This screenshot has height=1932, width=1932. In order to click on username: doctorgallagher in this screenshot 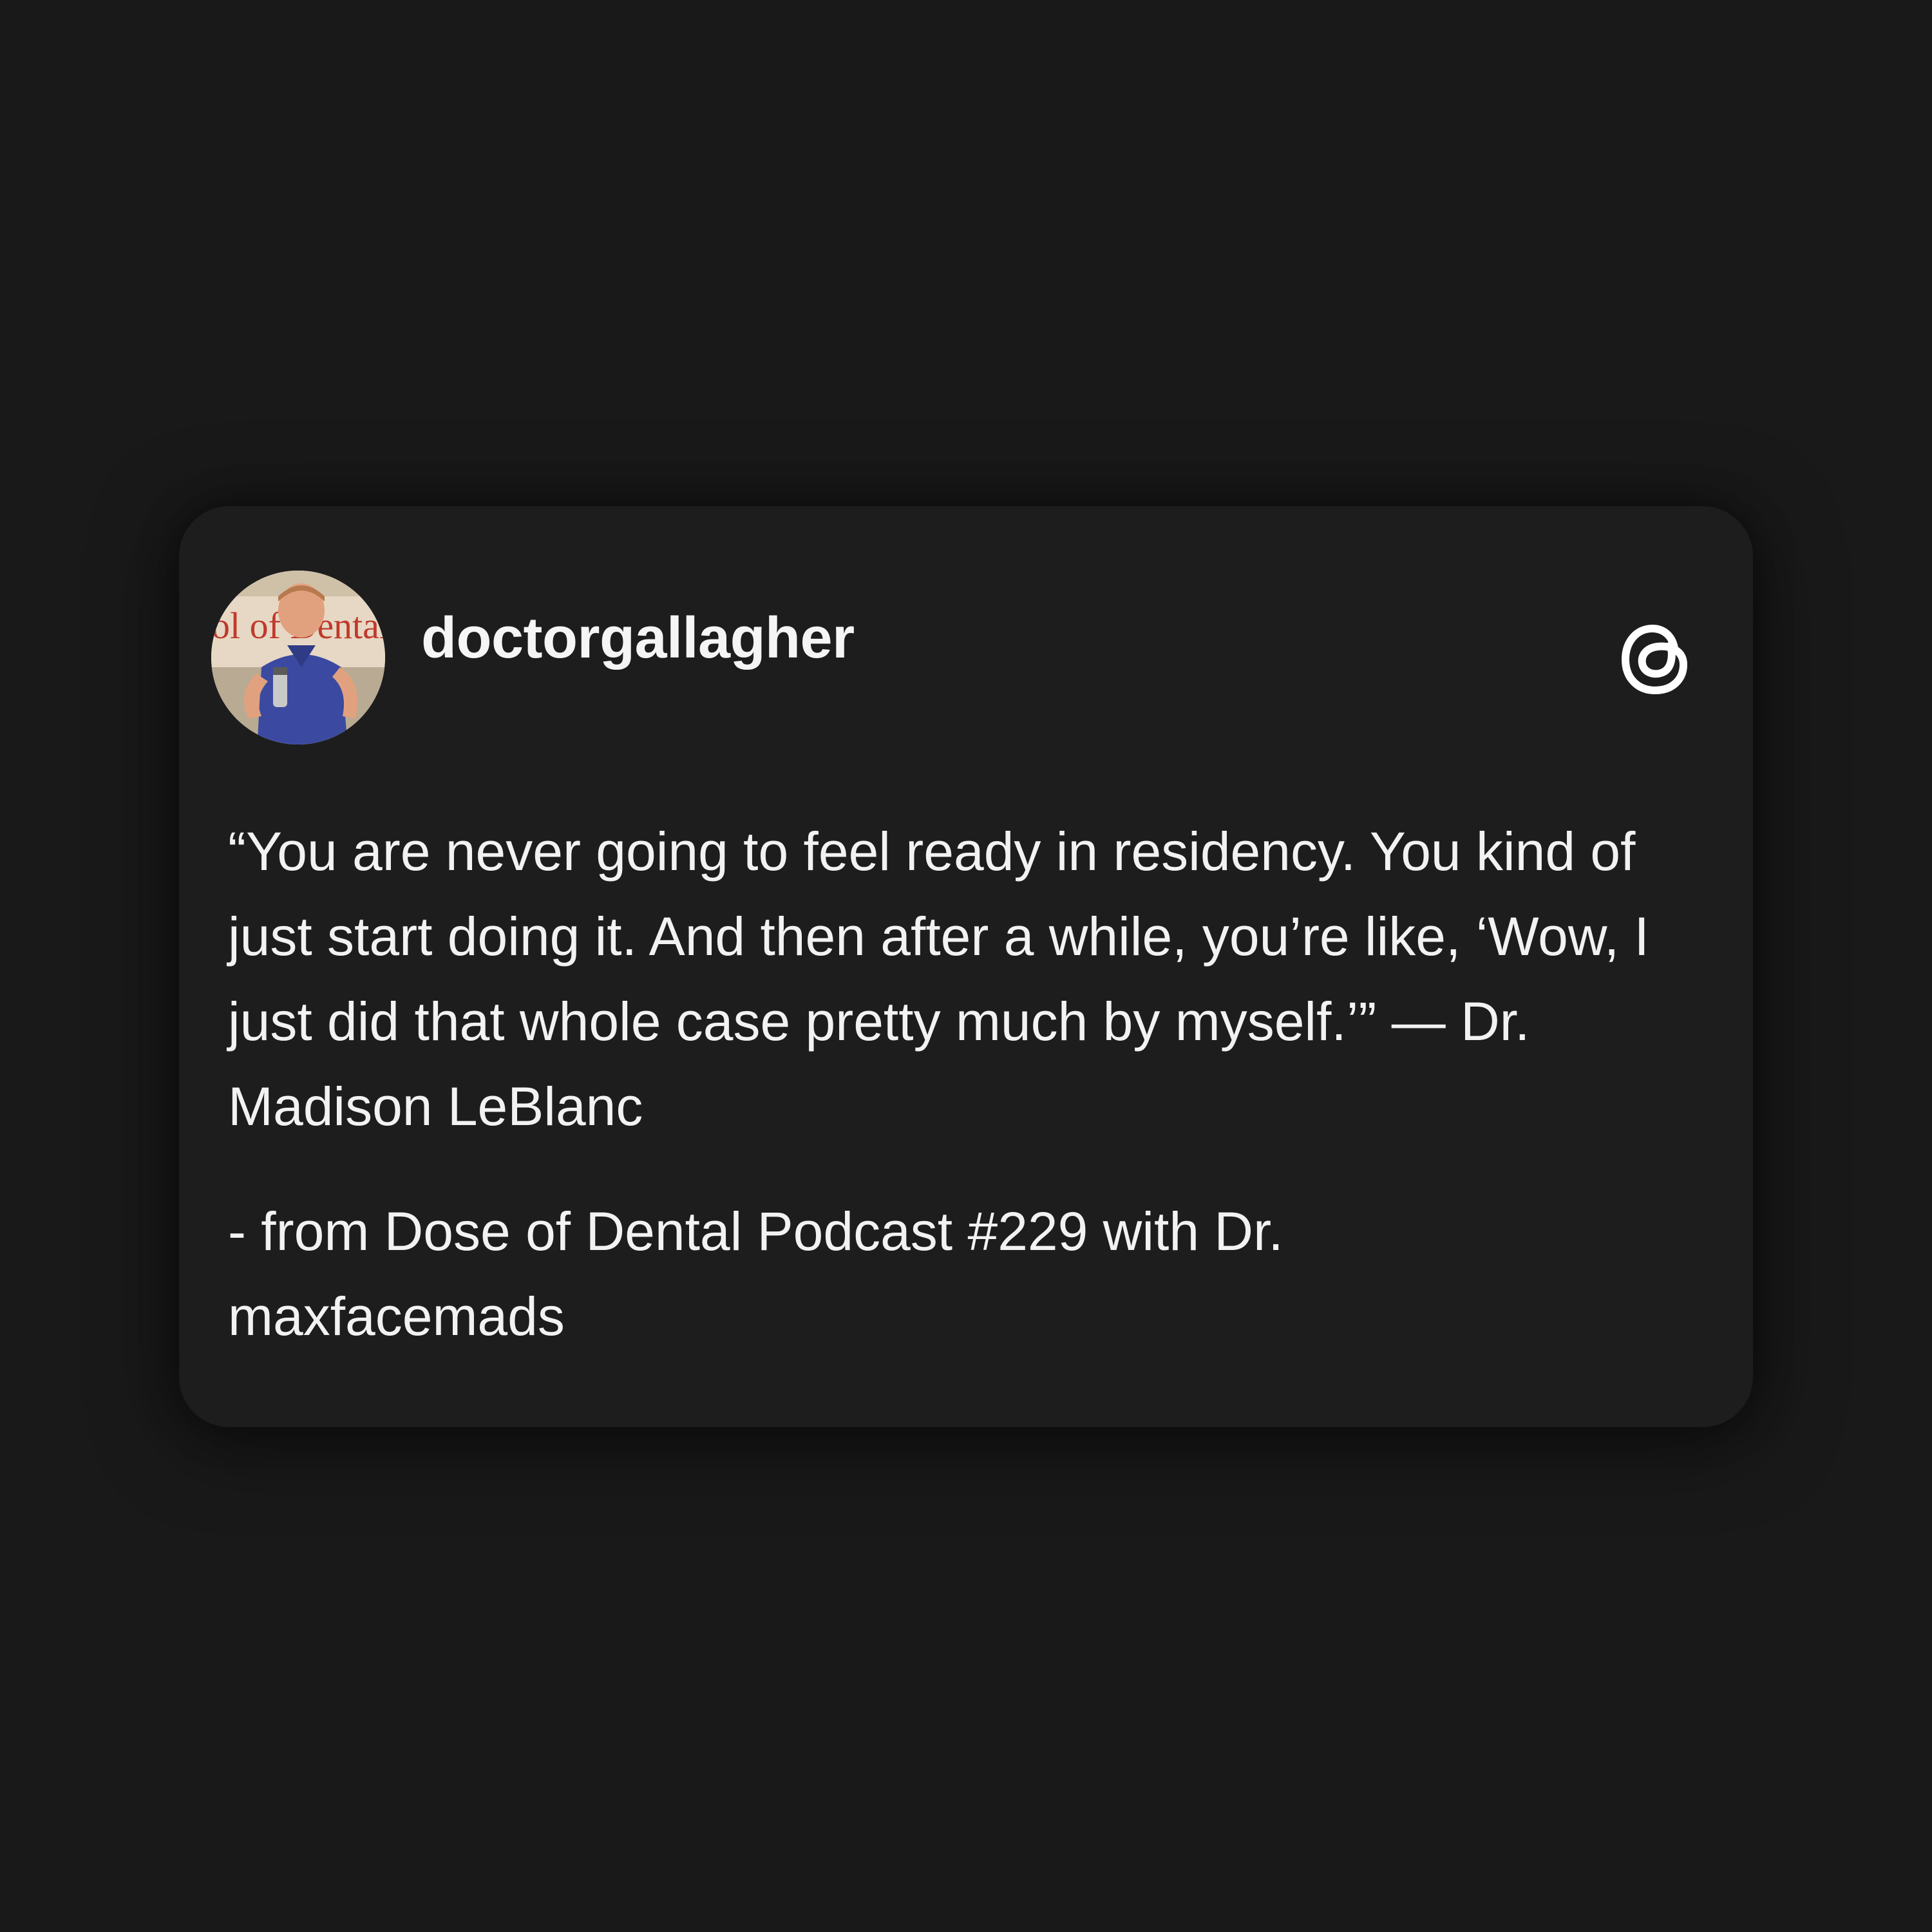, I will do `click(638, 638)`.